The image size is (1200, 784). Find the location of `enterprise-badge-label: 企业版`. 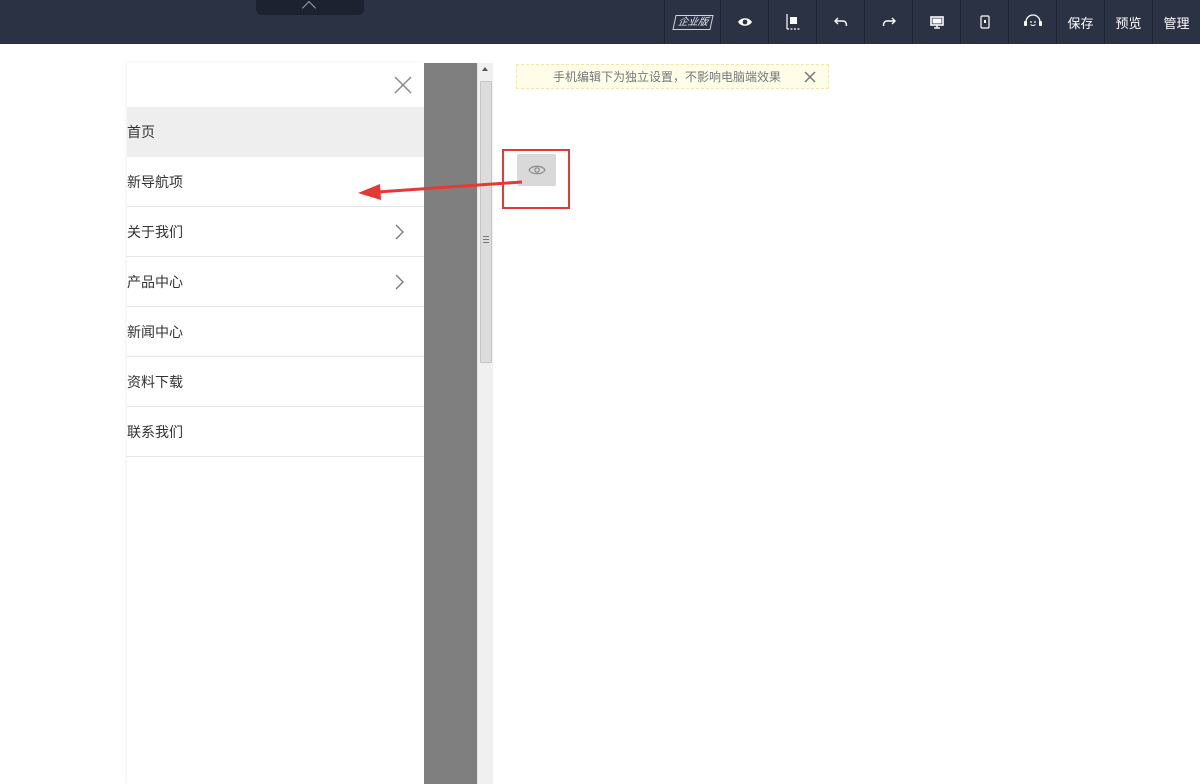

enterprise-badge-label: 企业版 is located at coordinates (692, 22).